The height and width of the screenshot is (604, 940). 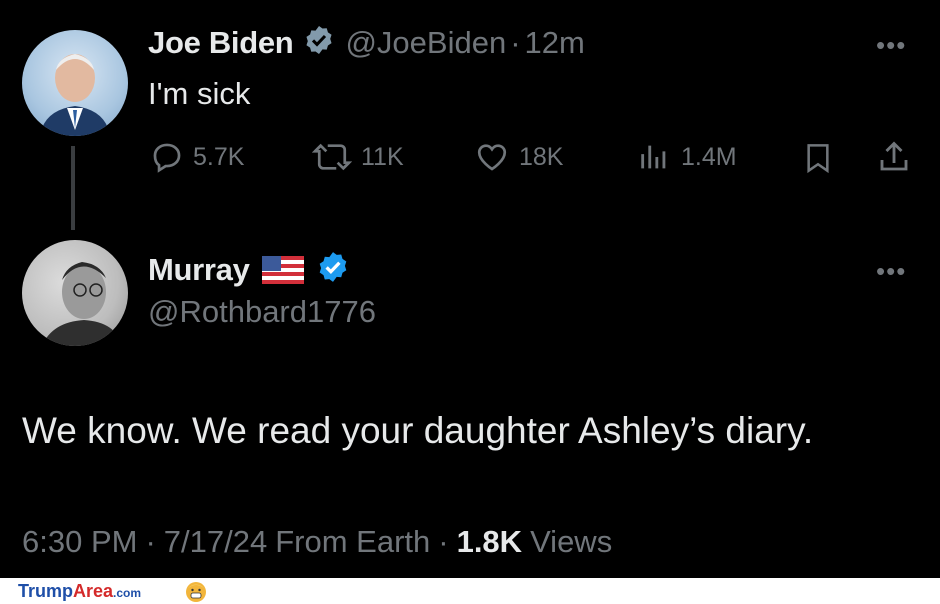 I want to click on share-button, so click(x=894, y=159).